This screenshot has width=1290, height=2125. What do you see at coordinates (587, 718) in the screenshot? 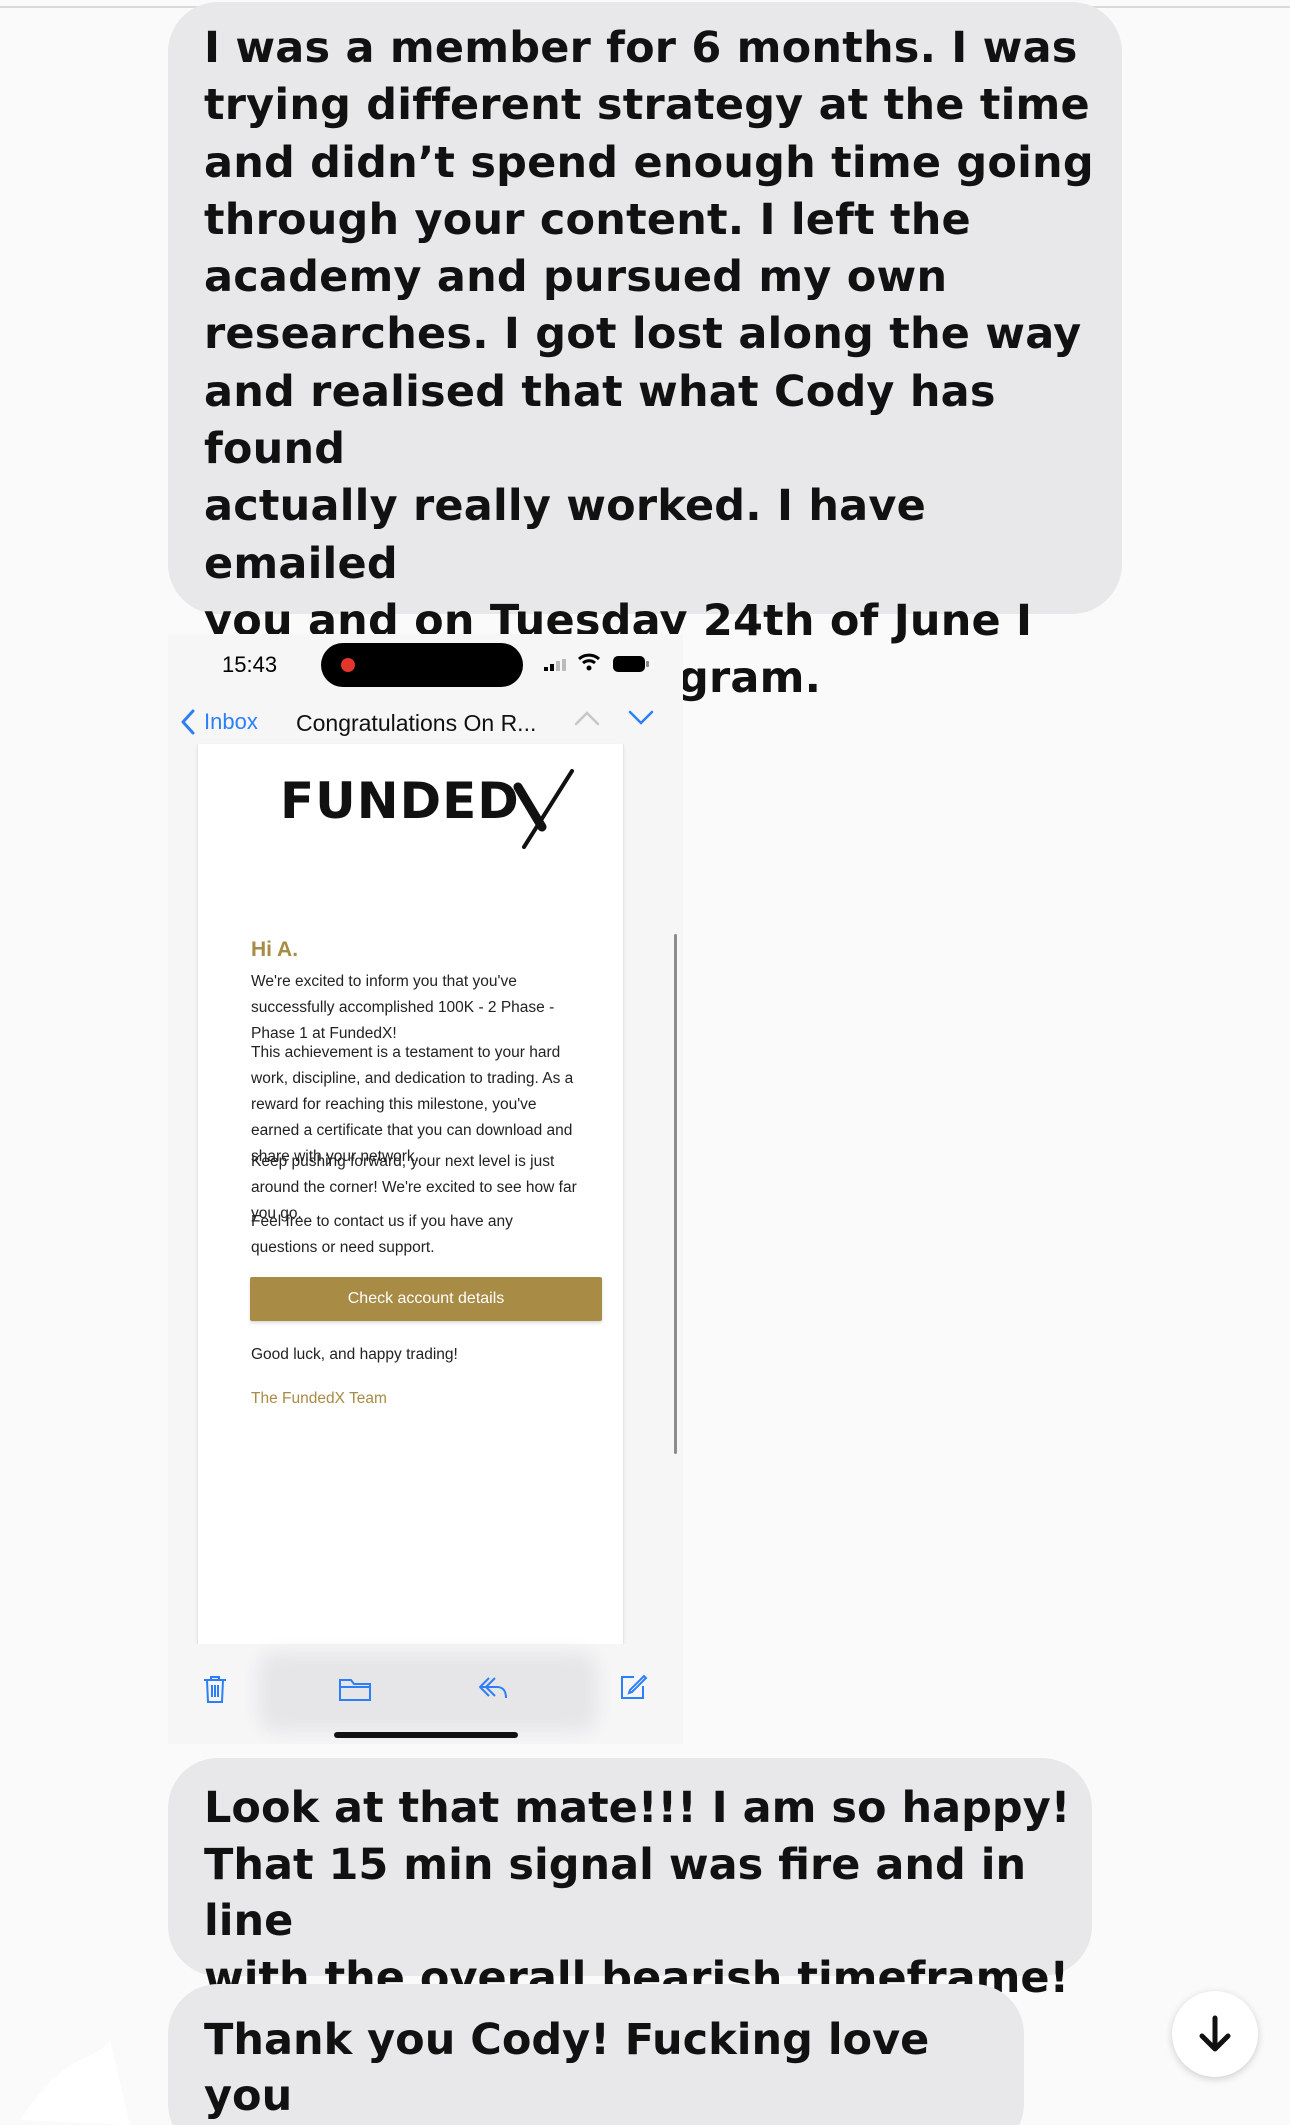
I see `chevron-up-icon` at bounding box center [587, 718].